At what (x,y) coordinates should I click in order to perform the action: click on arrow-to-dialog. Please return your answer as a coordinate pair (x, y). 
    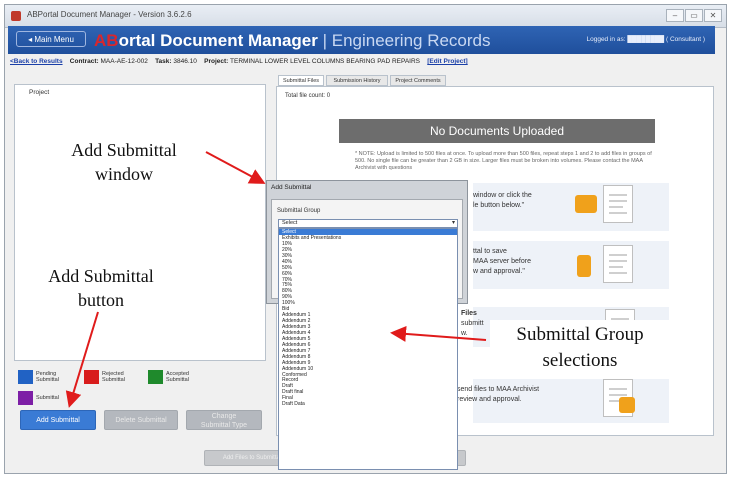
    Looking at the image, I should click on (235, 167).